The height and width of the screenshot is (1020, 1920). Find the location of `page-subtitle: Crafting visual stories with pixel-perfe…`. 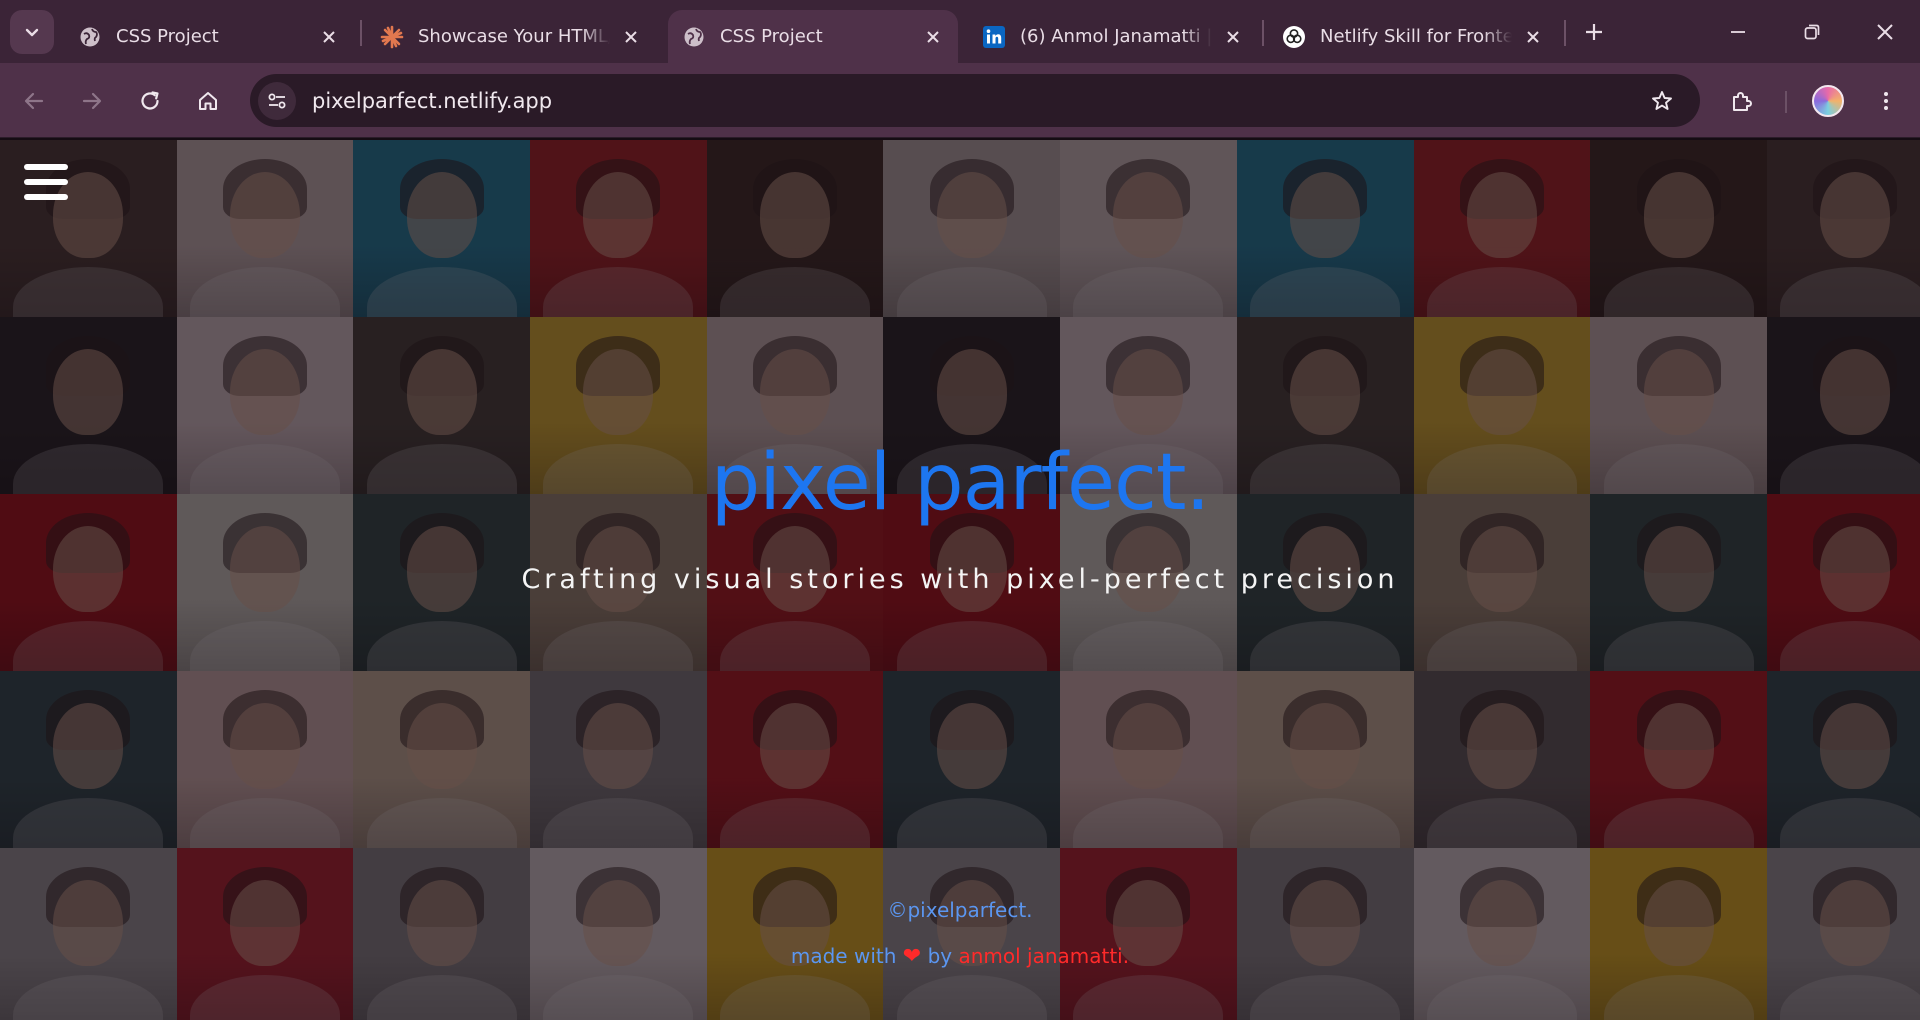

page-subtitle: Crafting visual stories with pixel-perfe… is located at coordinates (960, 579).